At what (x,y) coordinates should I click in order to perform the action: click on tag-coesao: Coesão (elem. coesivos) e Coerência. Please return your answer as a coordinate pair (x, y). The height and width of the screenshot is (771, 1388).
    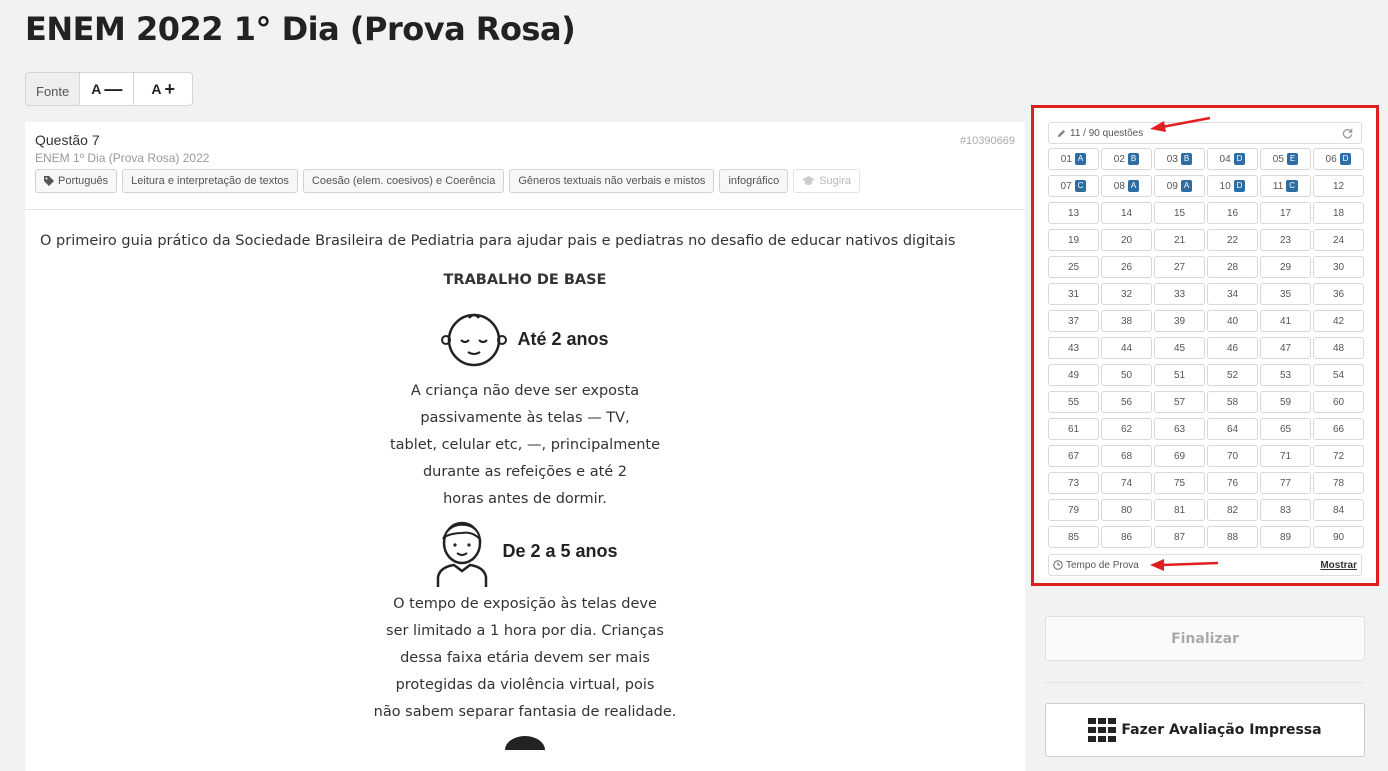
    Looking at the image, I should click on (403, 181).